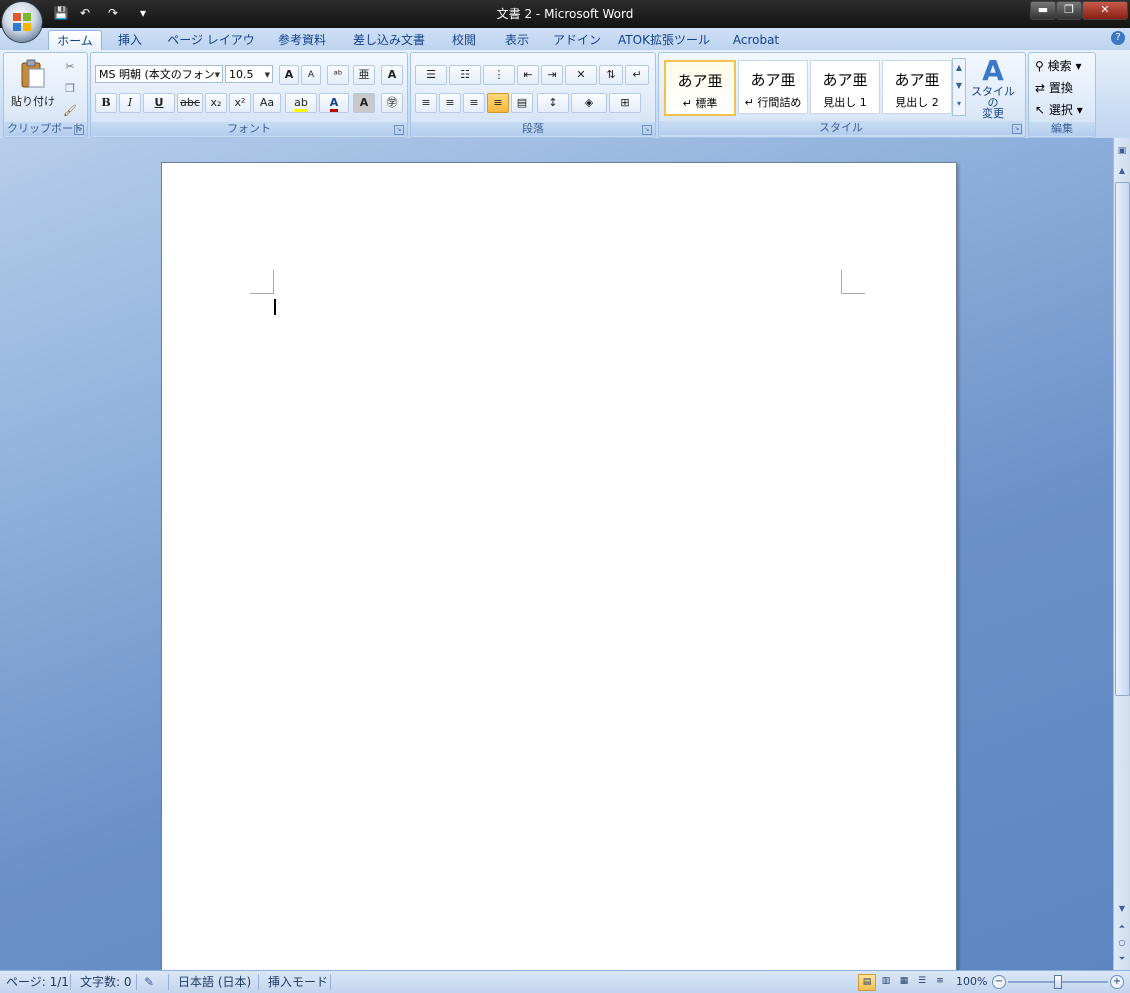 This screenshot has width=1130, height=993. I want to click on highlight-color-icon: ab, so click(301, 103).